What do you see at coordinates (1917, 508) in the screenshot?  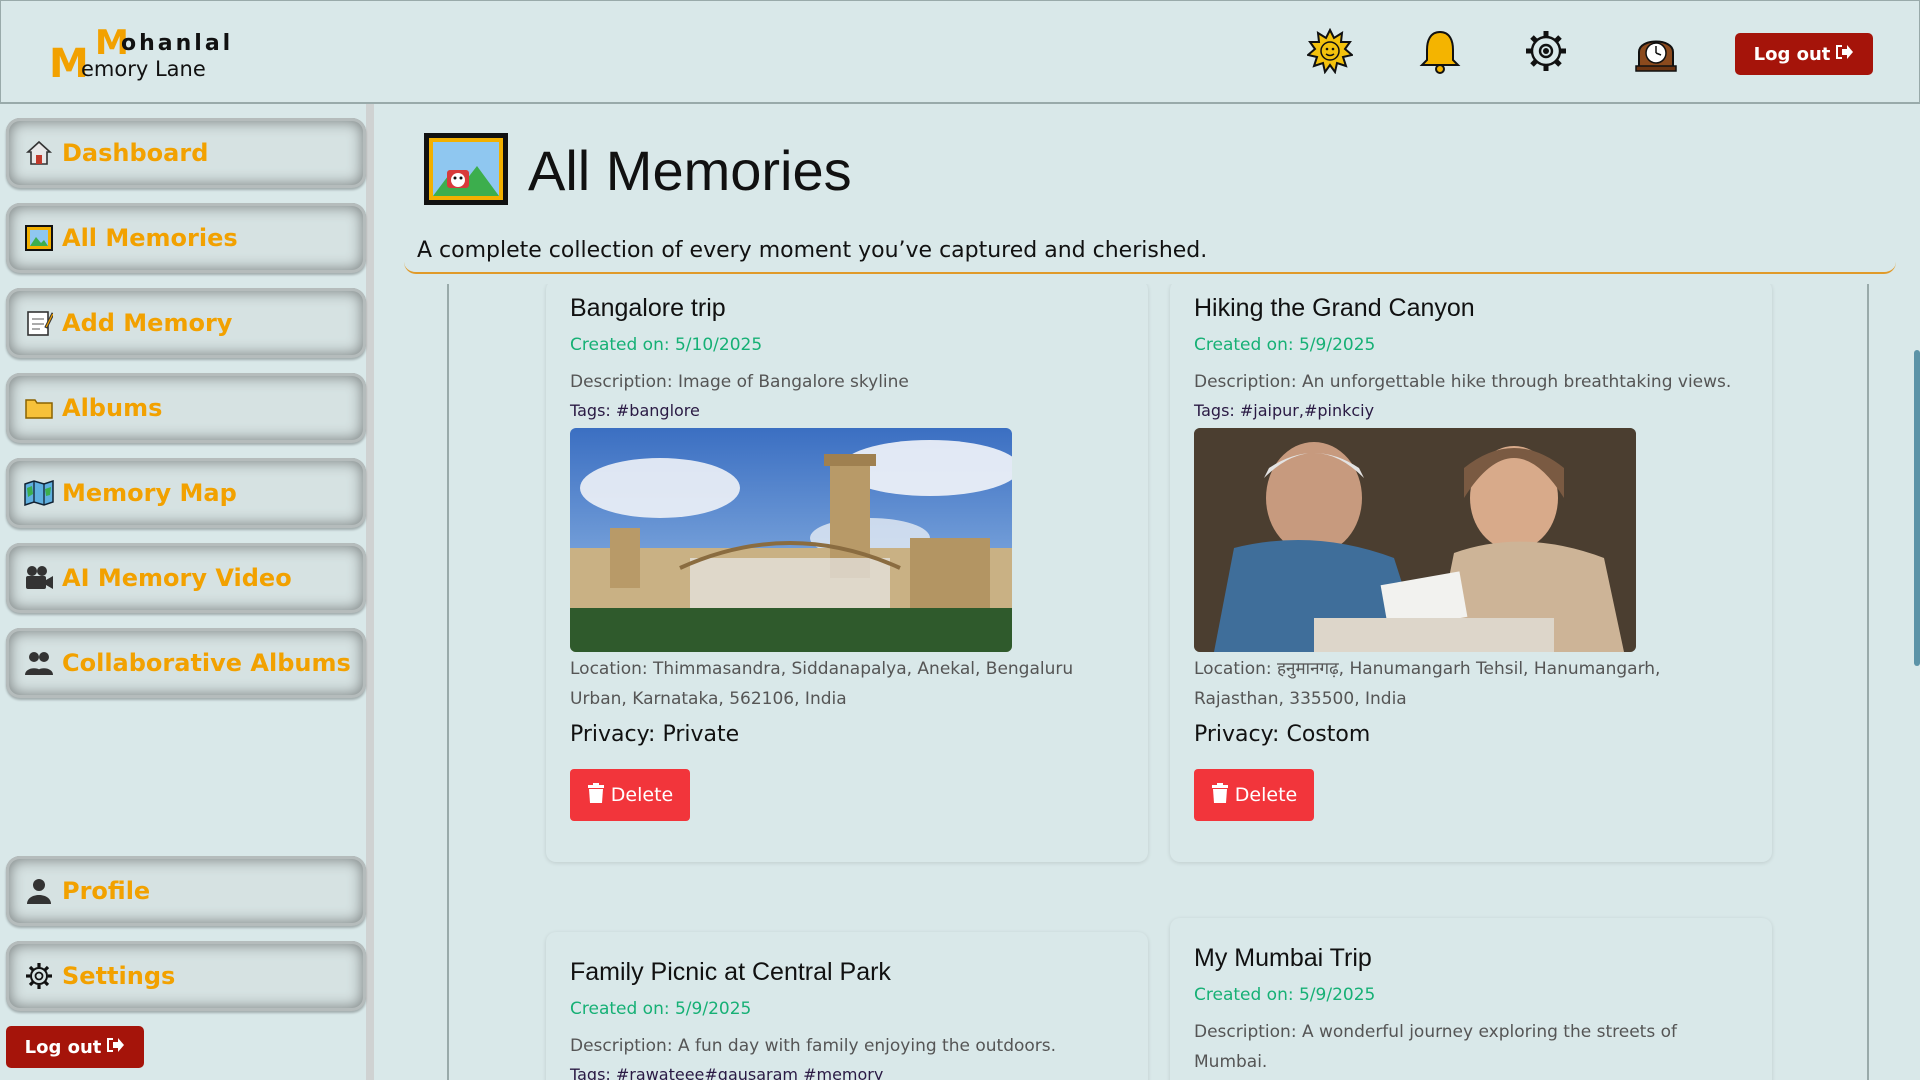 I see `page-scrollbar` at bounding box center [1917, 508].